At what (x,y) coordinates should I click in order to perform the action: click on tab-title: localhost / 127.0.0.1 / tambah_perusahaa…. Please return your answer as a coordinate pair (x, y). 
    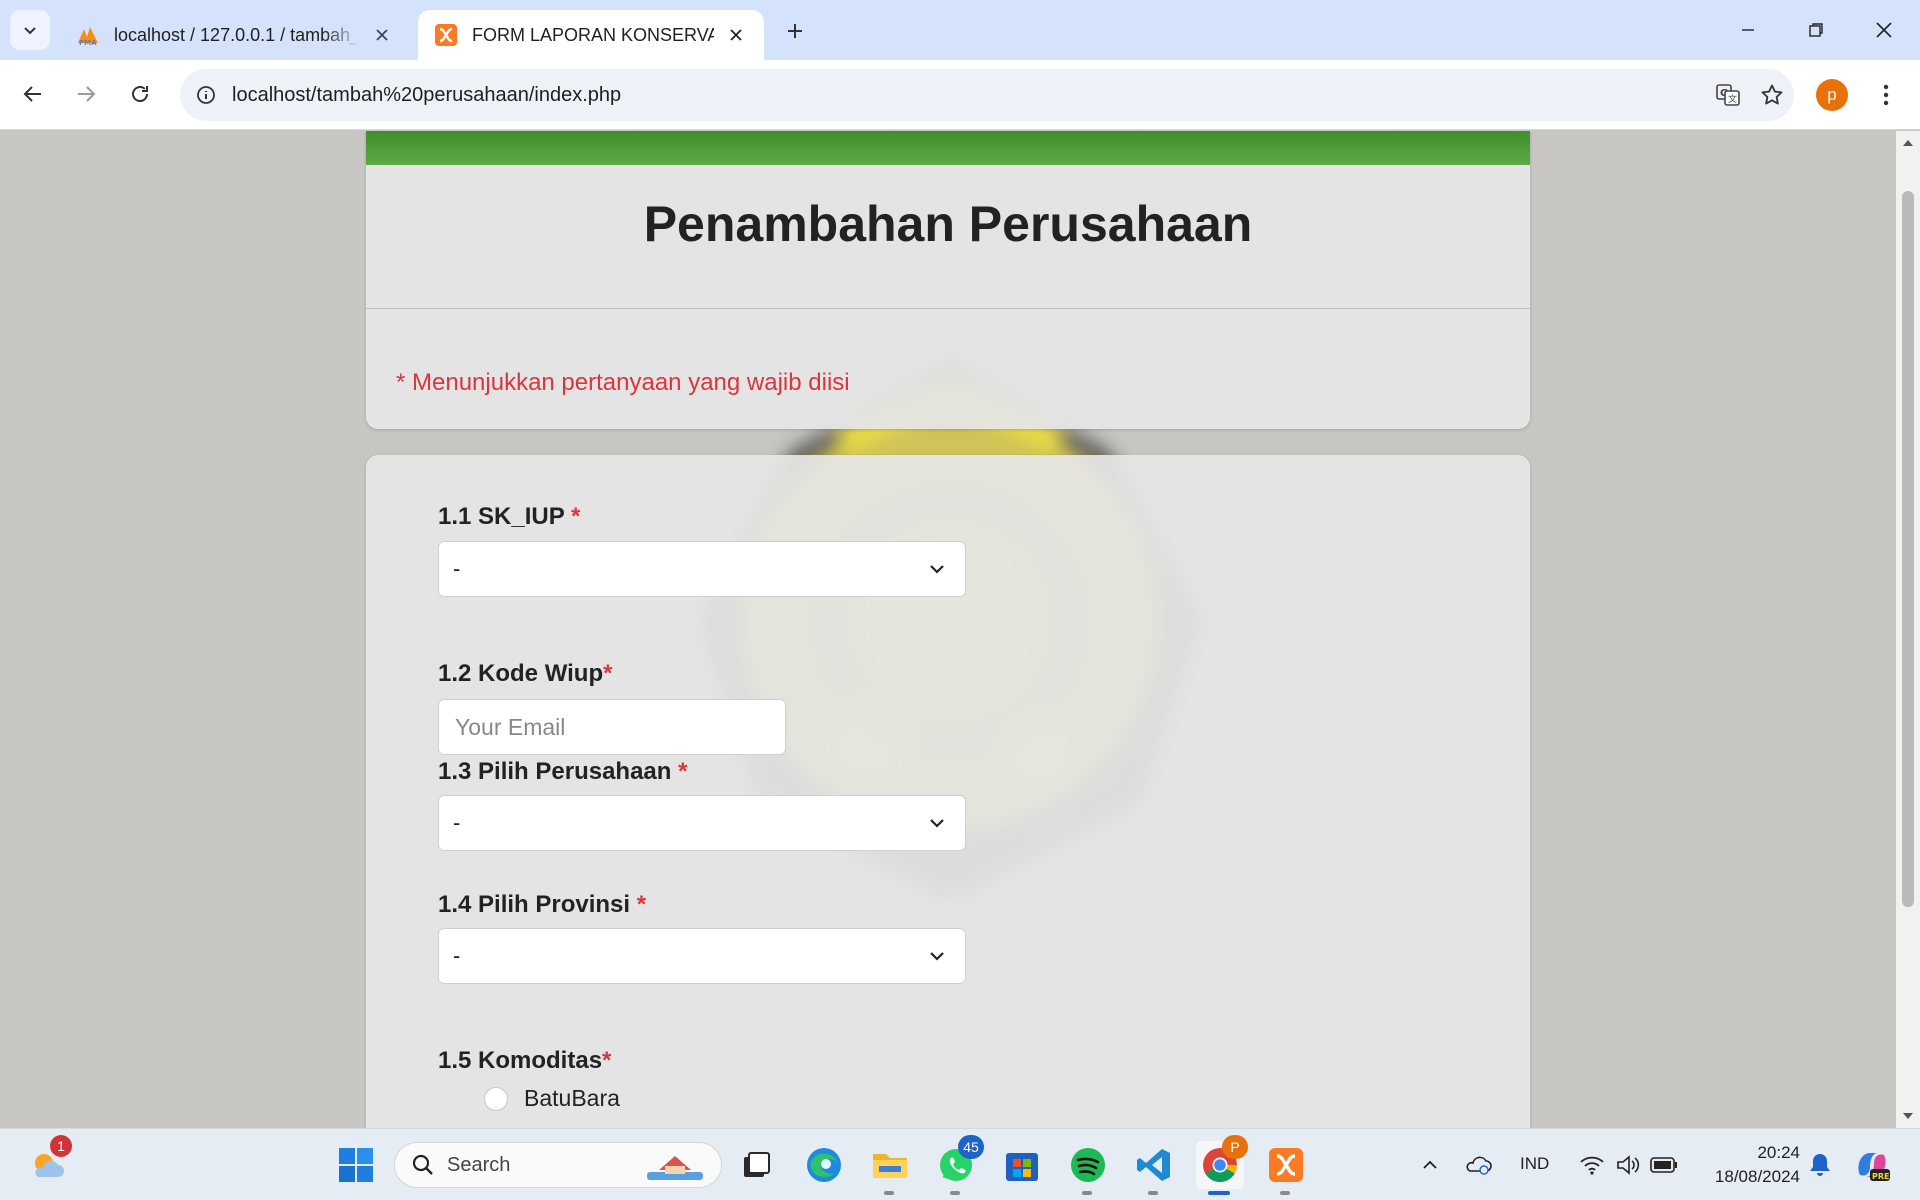
    Looking at the image, I should click on (237, 34).